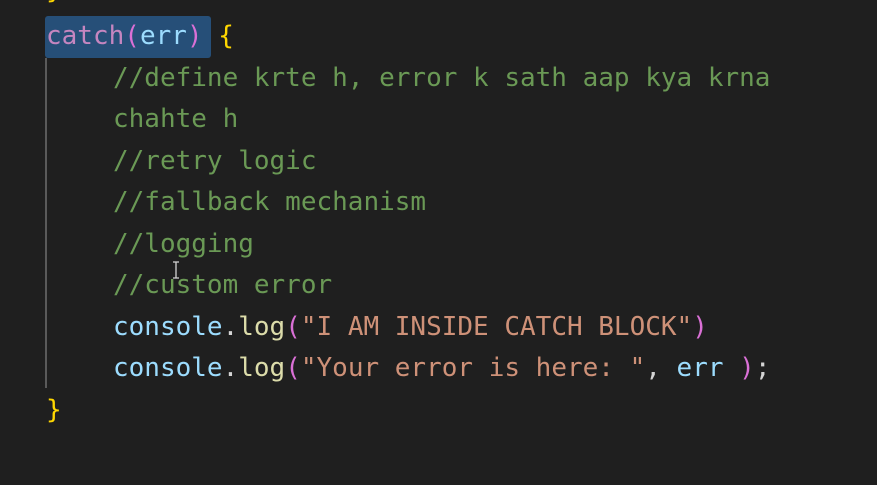 This screenshot has height=485, width=877. What do you see at coordinates (163, 36) in the screenshot?
I see `catch-param: err` at bounding box center [163, 36].